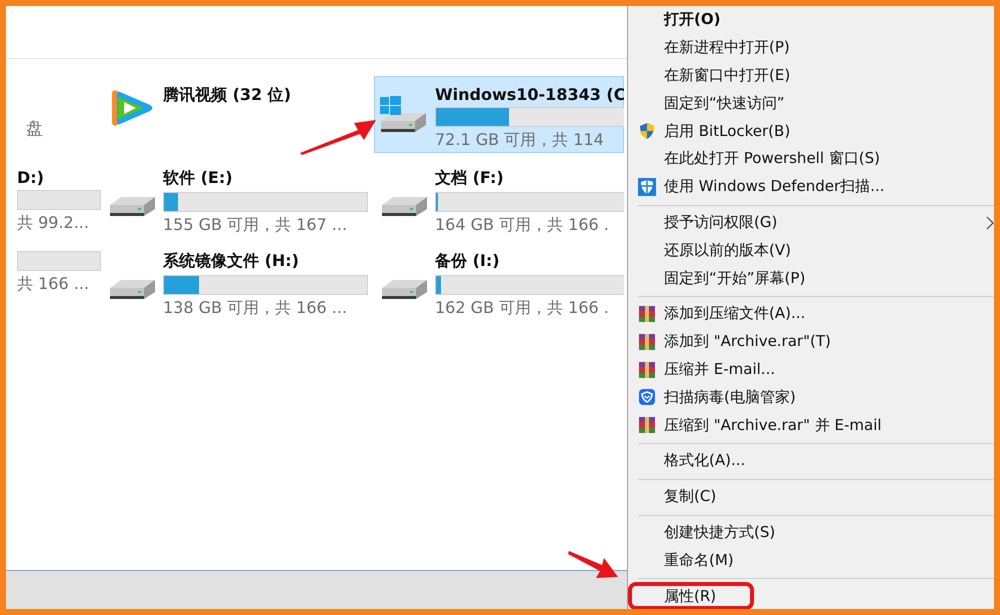 This screenshot has height=615, width=1000. Describe the element at coordinates (522, 225) in the screenshot. I see `free-space-text: 164 GB 可用，共 166 .` at that location.